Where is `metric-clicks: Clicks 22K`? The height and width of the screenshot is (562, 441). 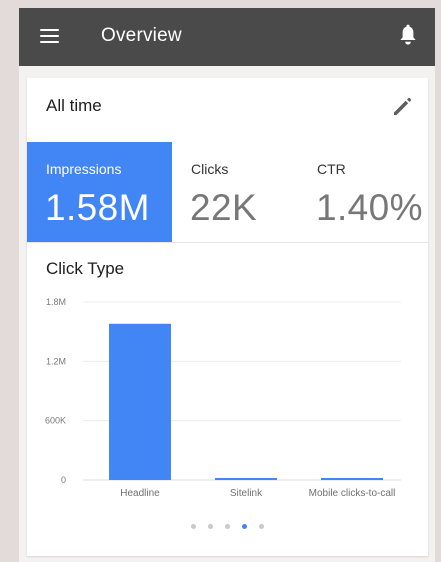
metric-clicks: Clicks 22K is located at coordinates (235, 192).